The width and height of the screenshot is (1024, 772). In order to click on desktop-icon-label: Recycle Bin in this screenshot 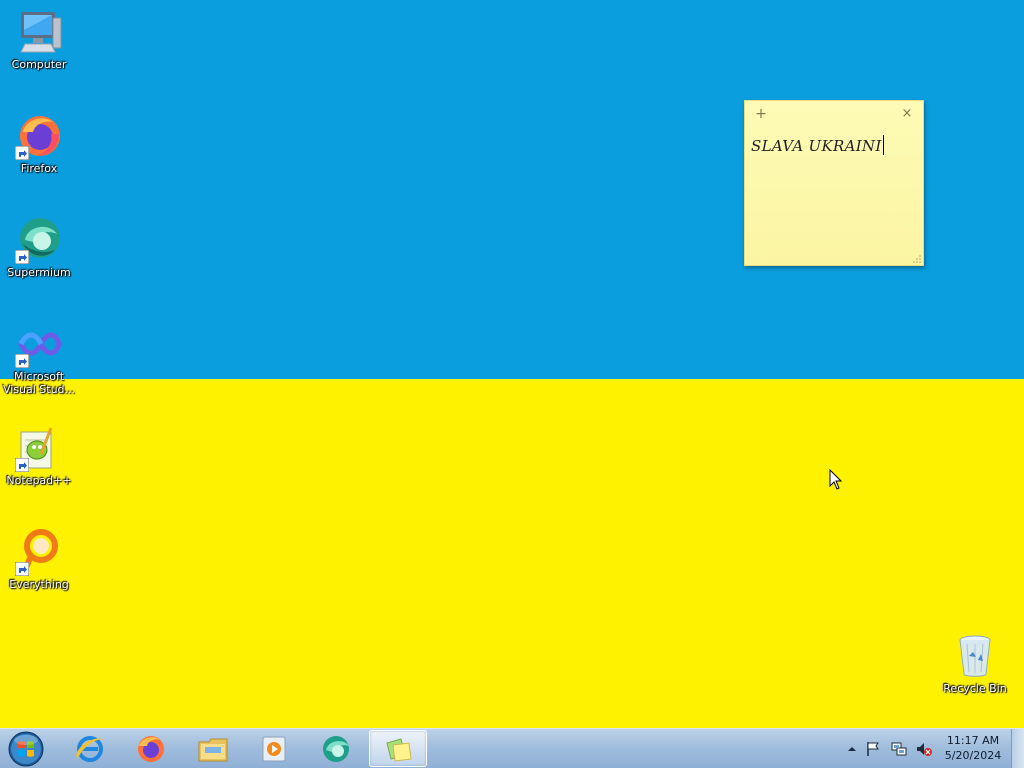, I will do `click(975, 688)`.